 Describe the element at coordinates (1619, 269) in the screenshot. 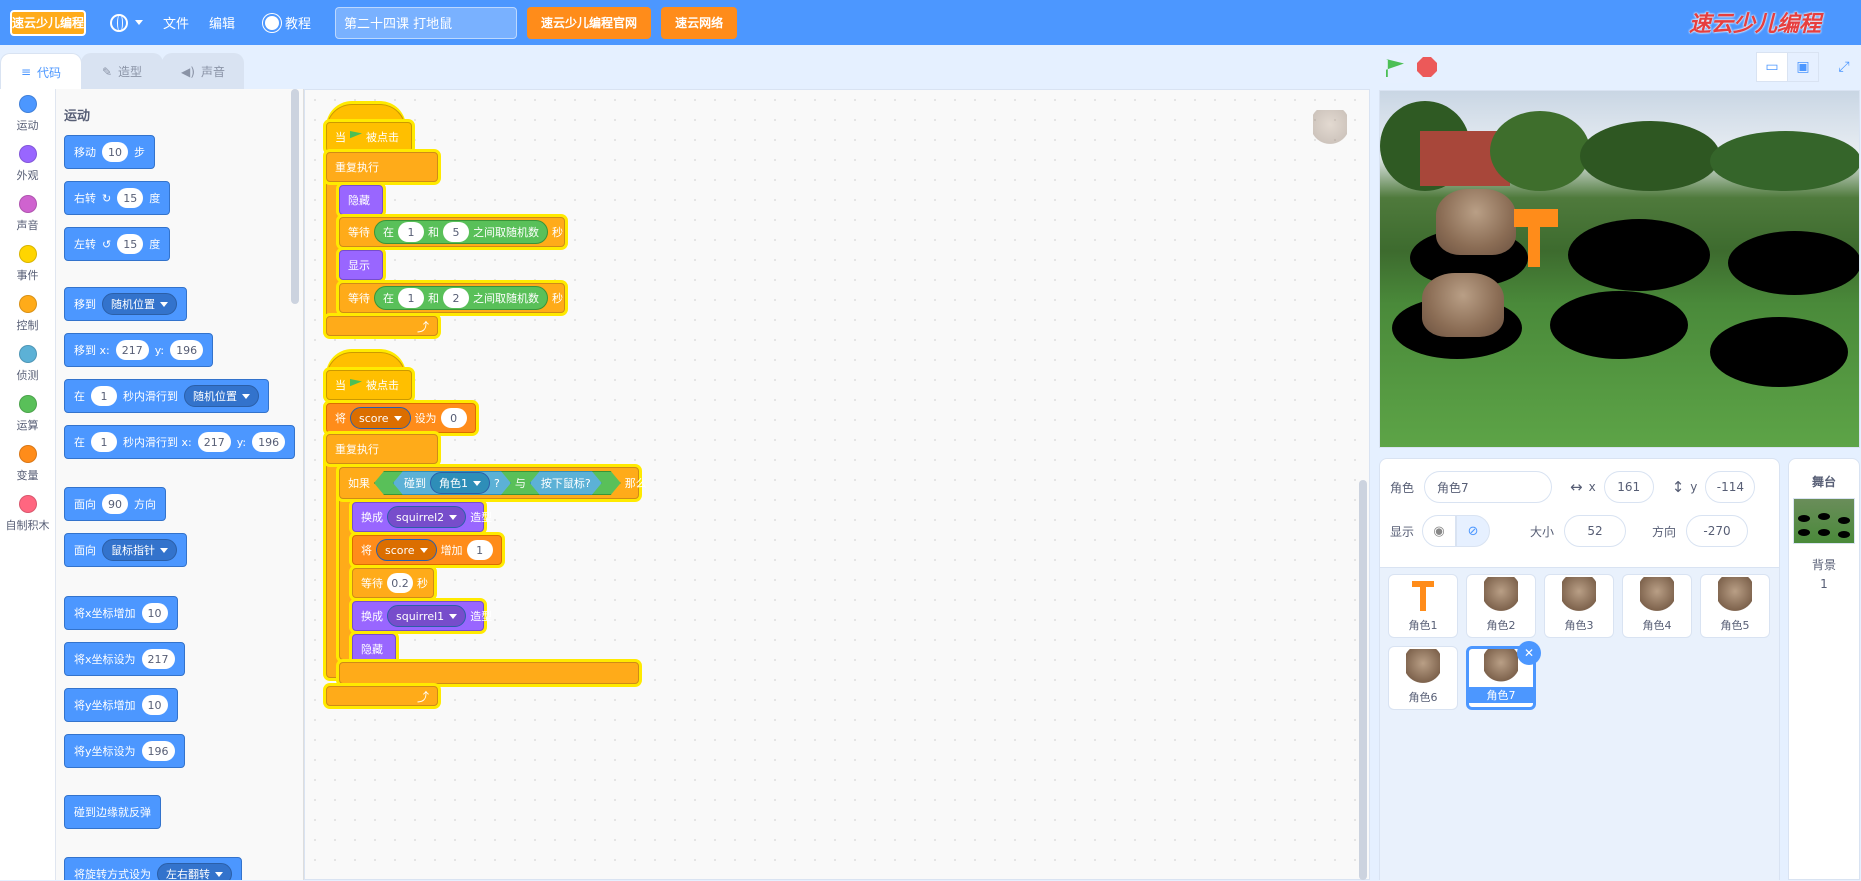

I see `stage-canvas` at that location.